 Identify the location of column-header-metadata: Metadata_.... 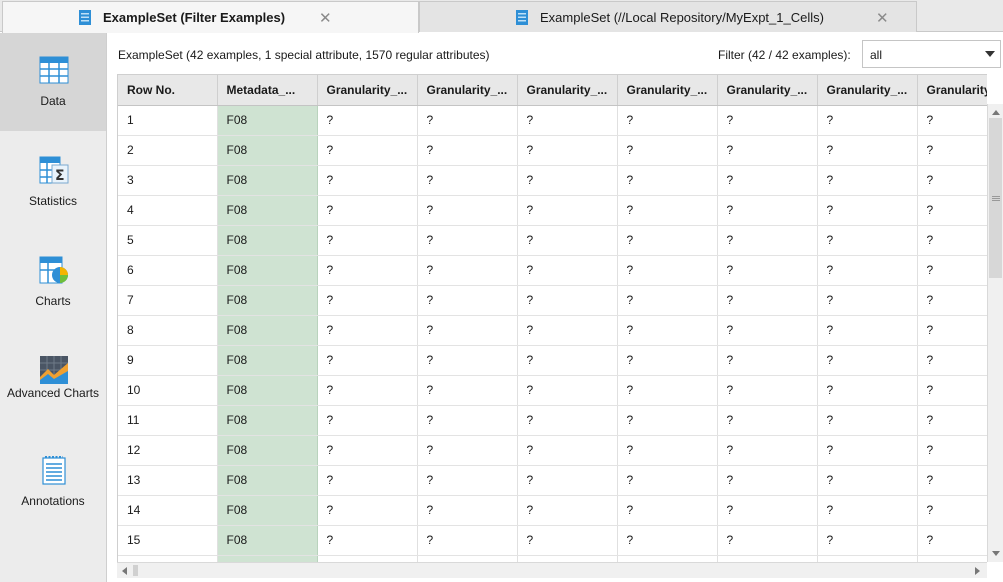
(267, 90).